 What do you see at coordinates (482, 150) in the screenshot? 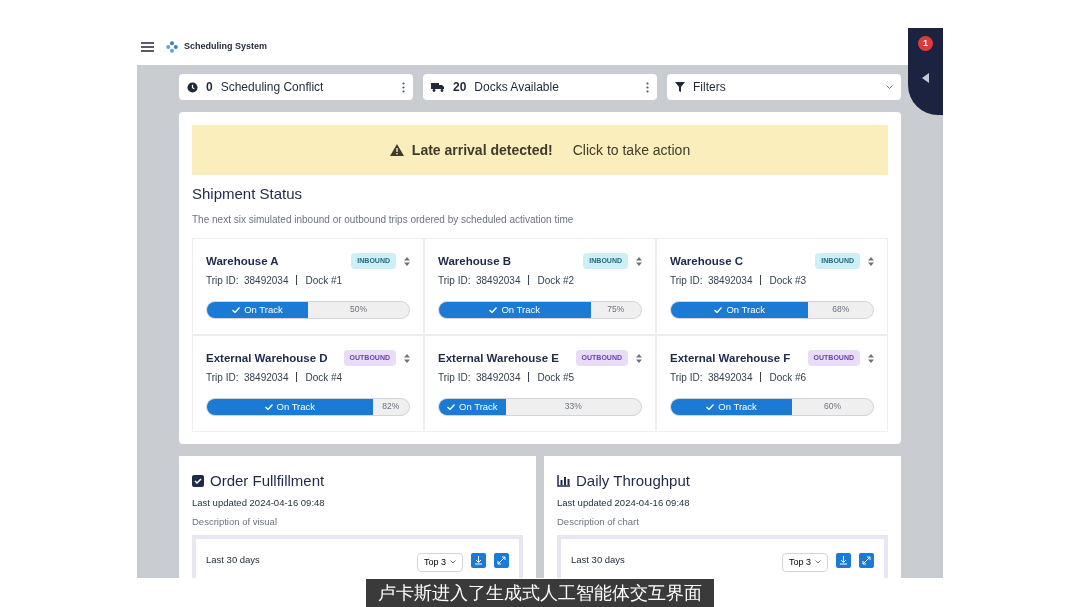
I see `alert-title: Late arrival detected!` at bounding box center [482, 150].